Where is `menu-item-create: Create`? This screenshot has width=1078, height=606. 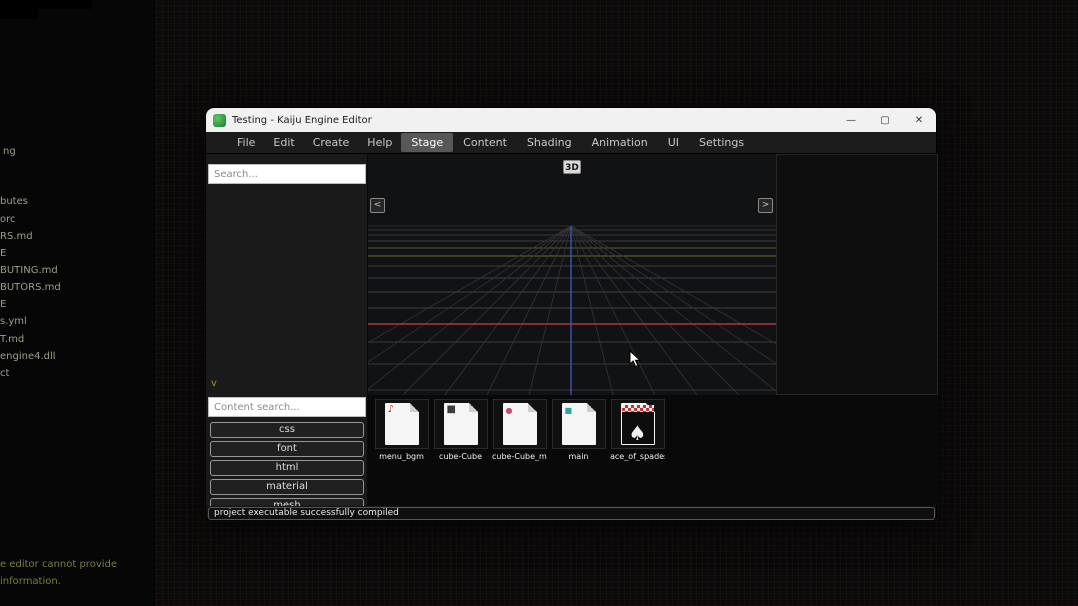
menu-item-create: Create is located at coordinates (331, 142).